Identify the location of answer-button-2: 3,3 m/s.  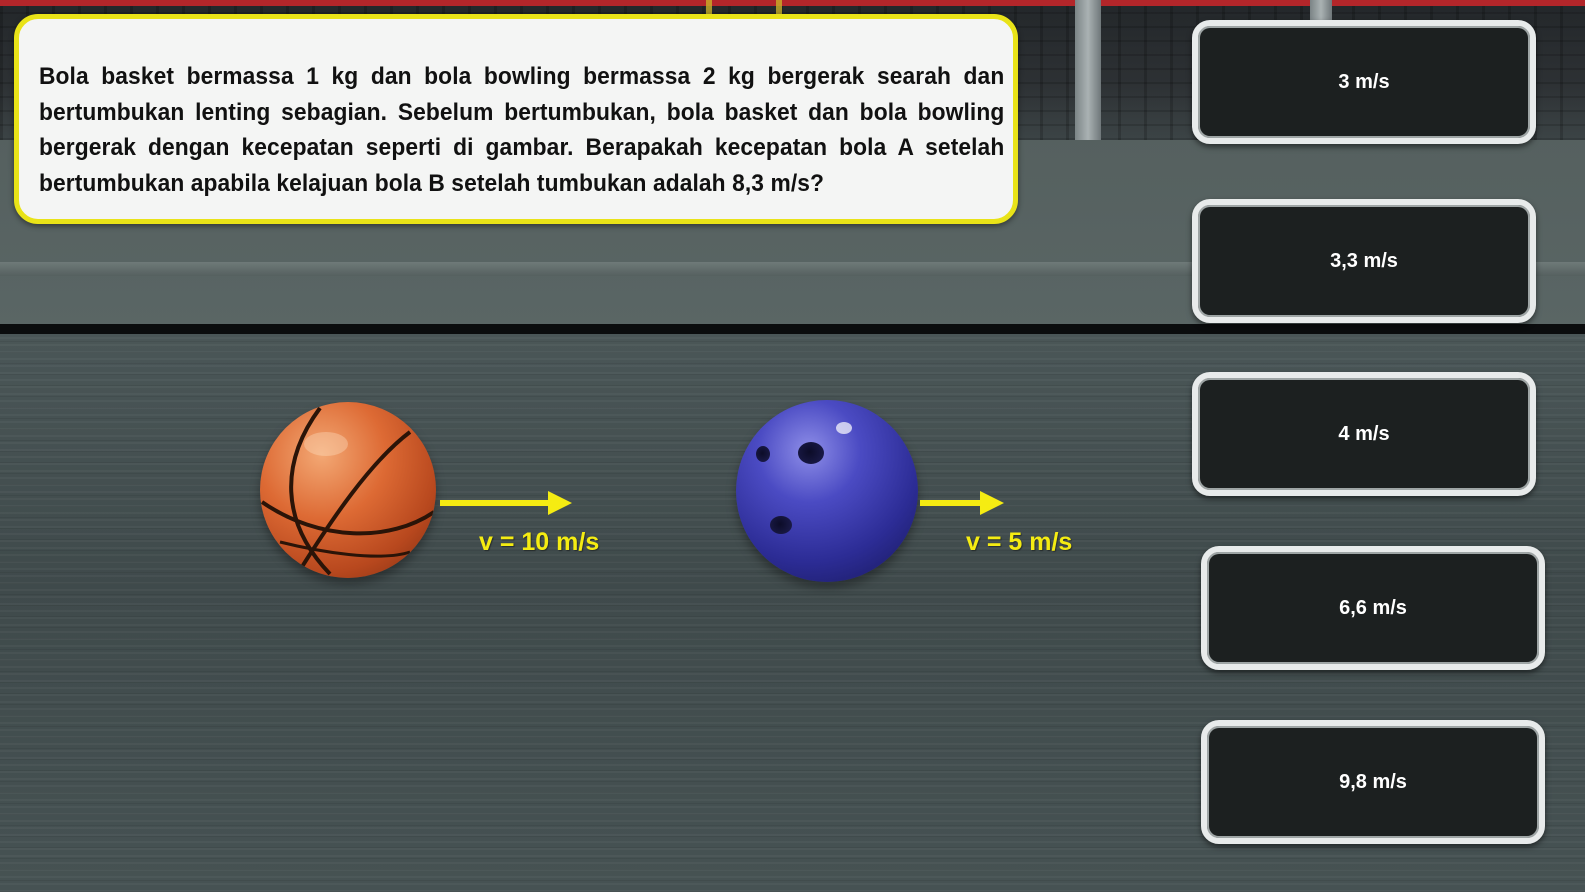
(1364, 261).